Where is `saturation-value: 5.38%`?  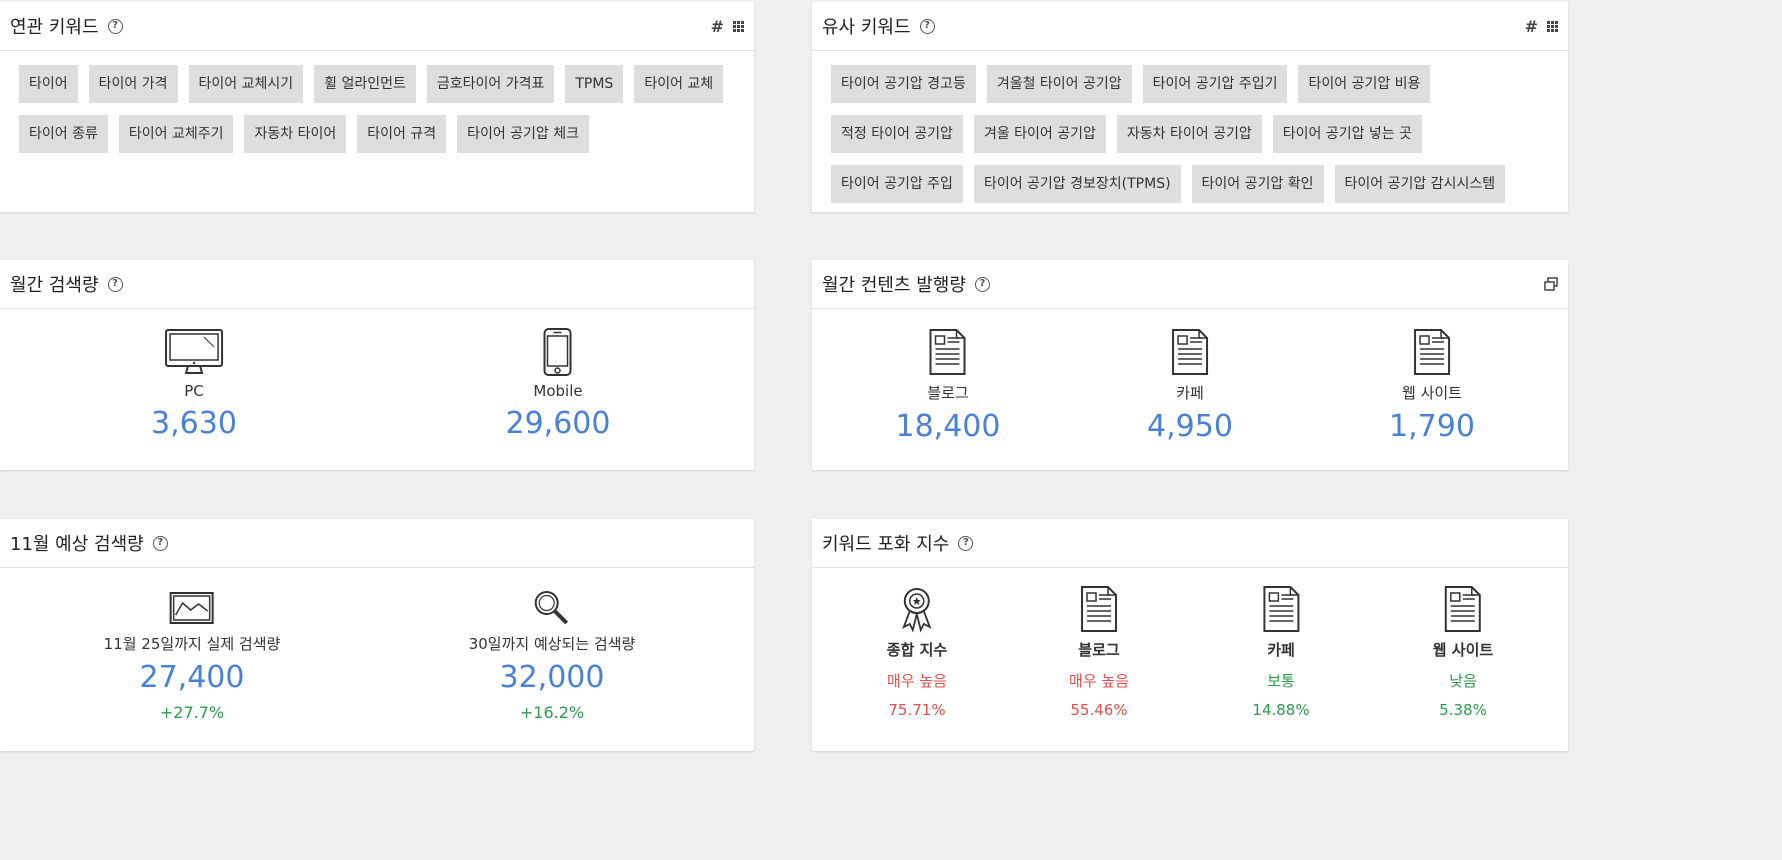
saturation-value: 5.38% is located at coordinates (1463, 710).